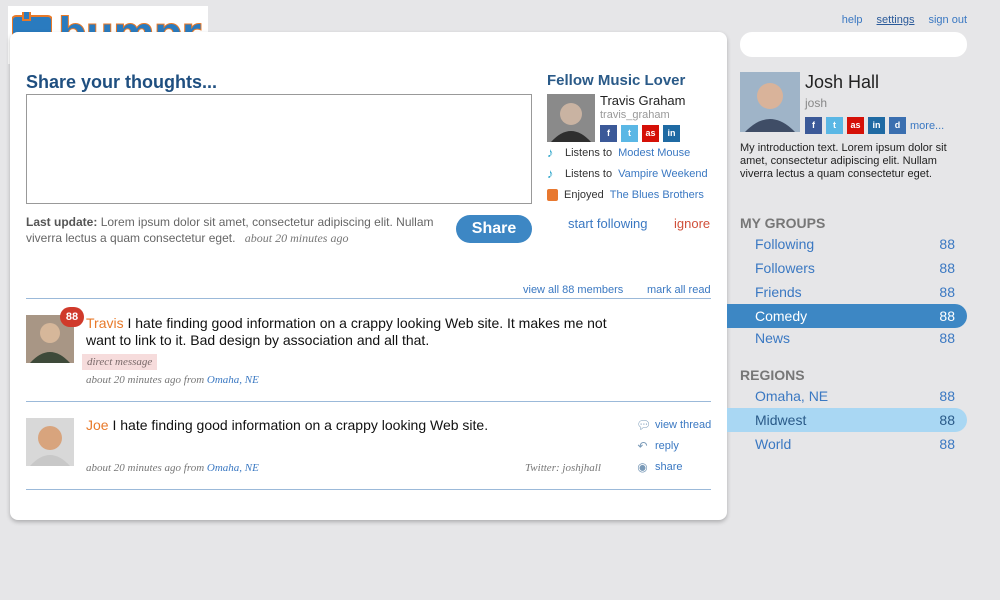 This screenshot has height=600, width=1000. I want to click on reply-label: reply, so click(667, 445).